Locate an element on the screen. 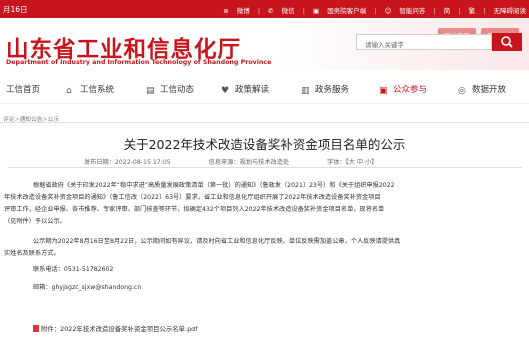 Image resolution: width=529 pixels, height=347 pixels. search-placeholder: 请输入关键字 is located at coordinates (384, 45).